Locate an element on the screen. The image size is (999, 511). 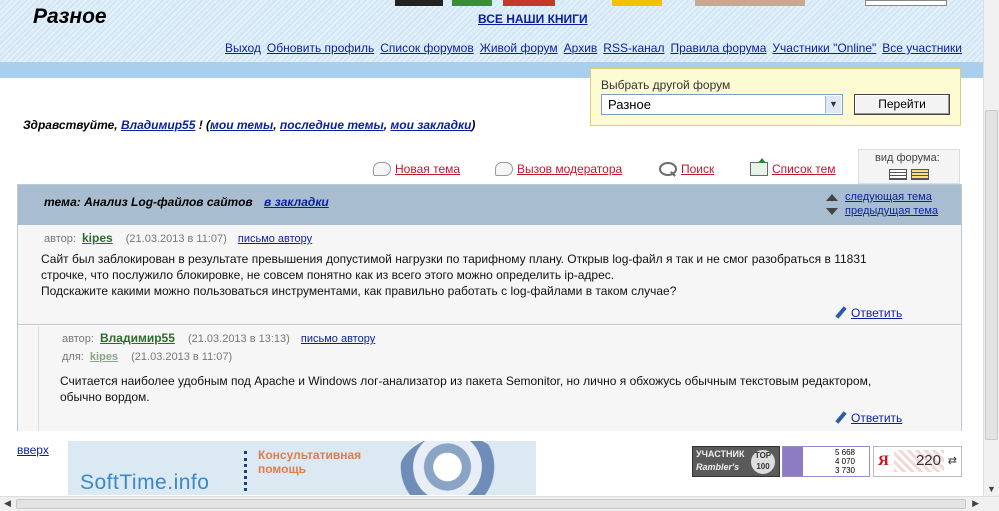
search-action: Поиск is located at coordinates (686, 169).